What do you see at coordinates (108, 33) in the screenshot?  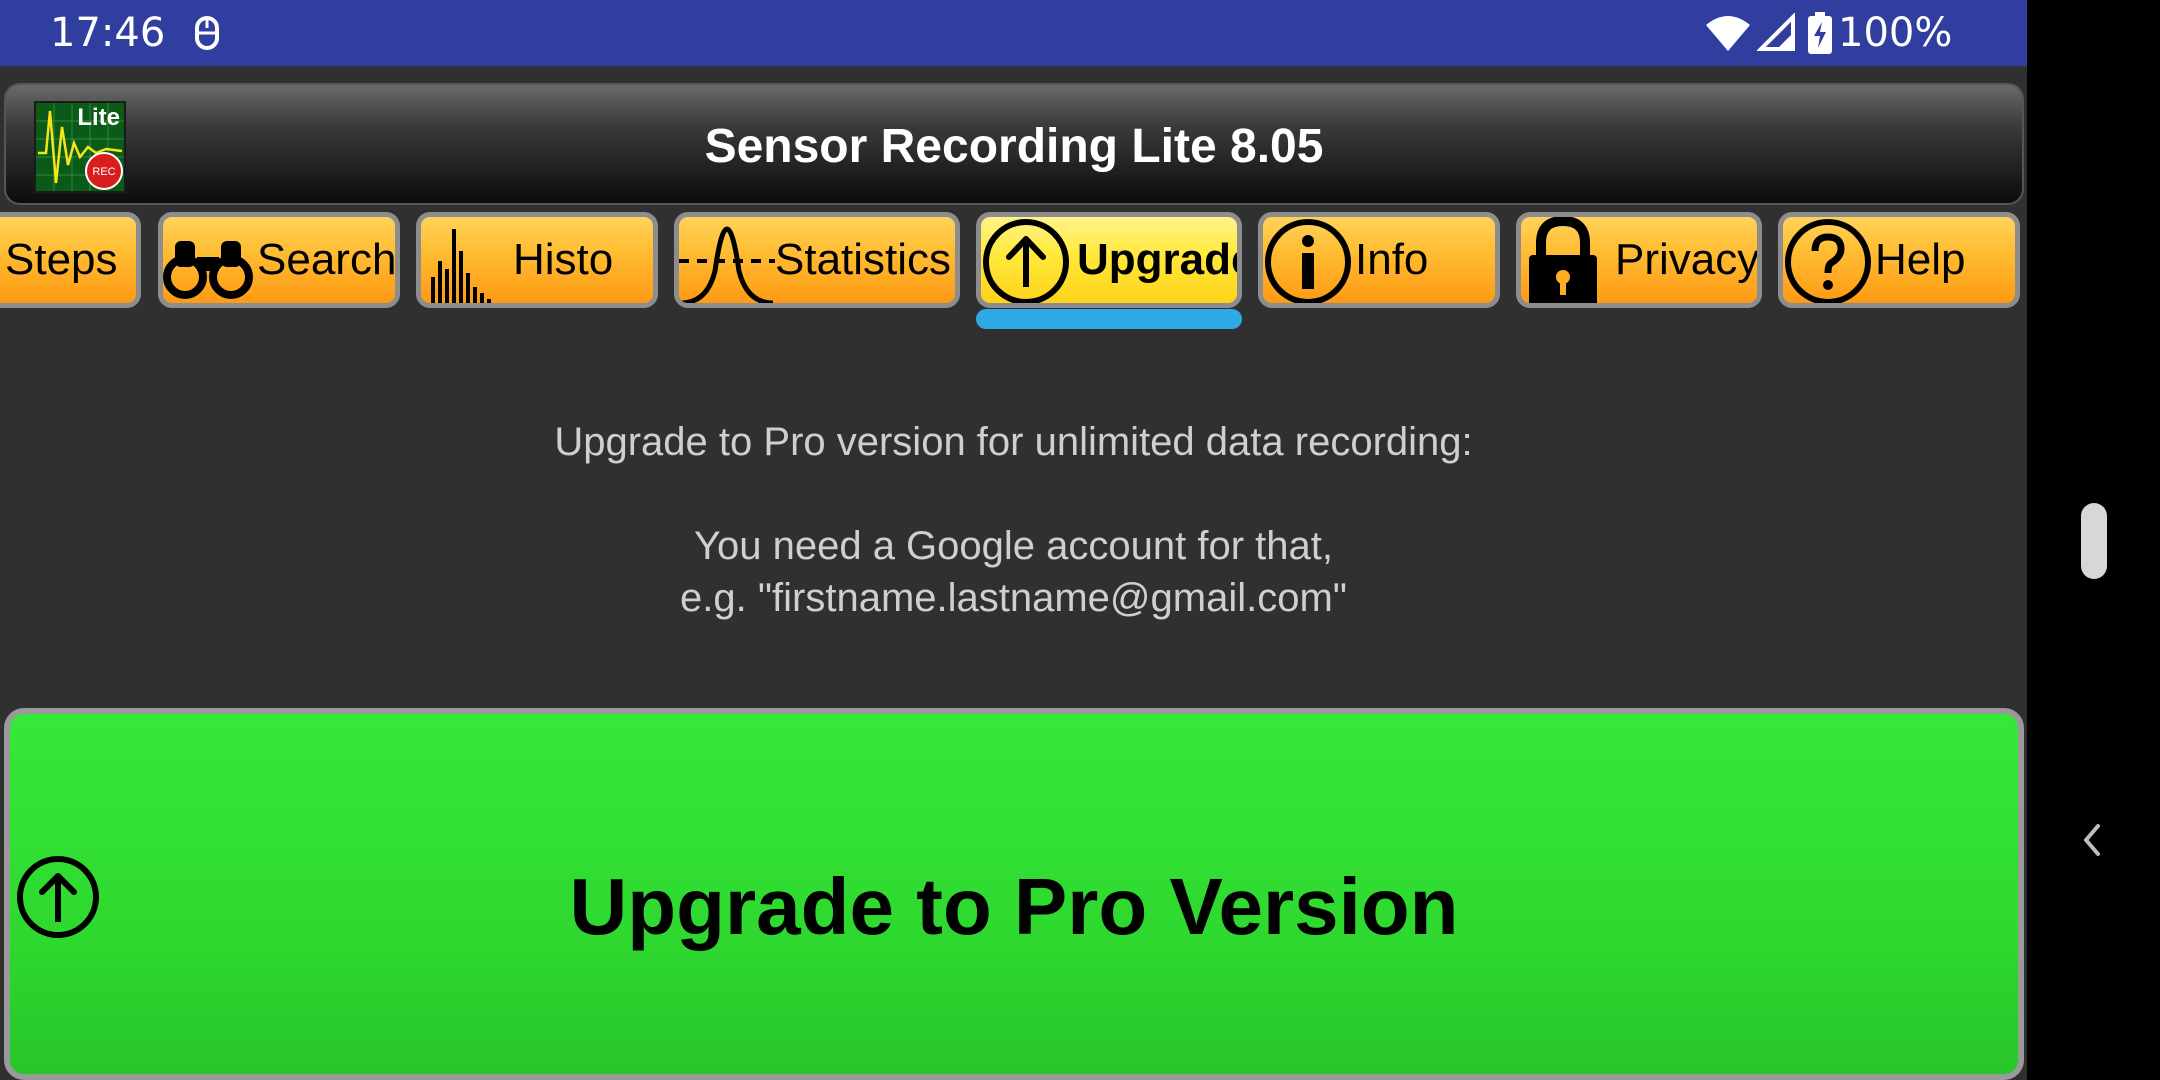 I see `status-time: 17:46` at bounding box center [108, 33].